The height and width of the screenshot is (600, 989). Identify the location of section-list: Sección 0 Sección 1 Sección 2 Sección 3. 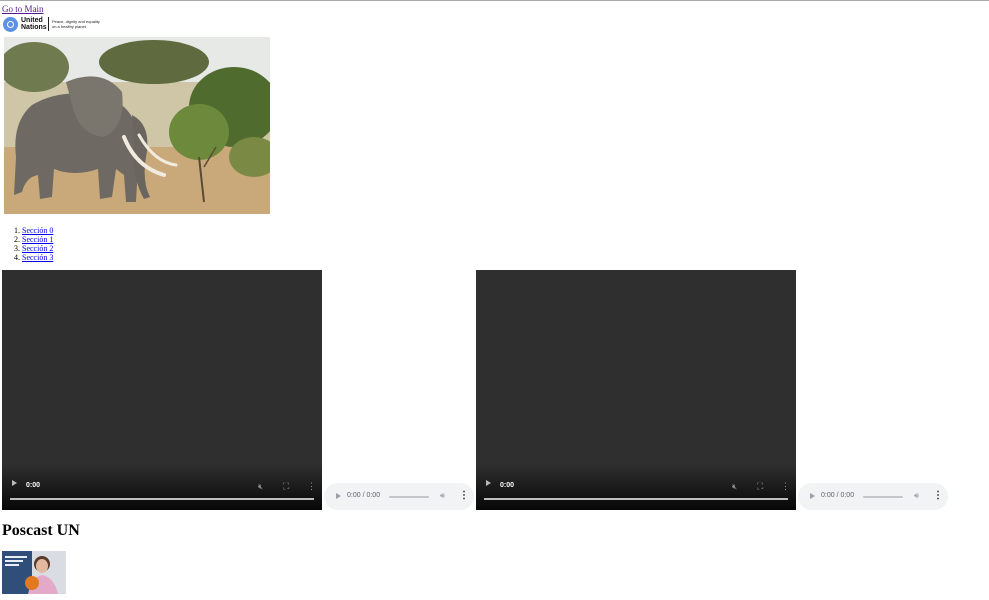
(27, 244).